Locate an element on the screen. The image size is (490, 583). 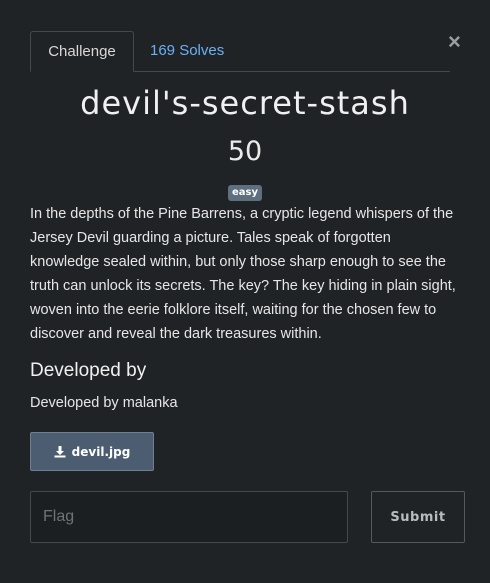
tab-challenge: Challenge is located at coordinates (82, 51).